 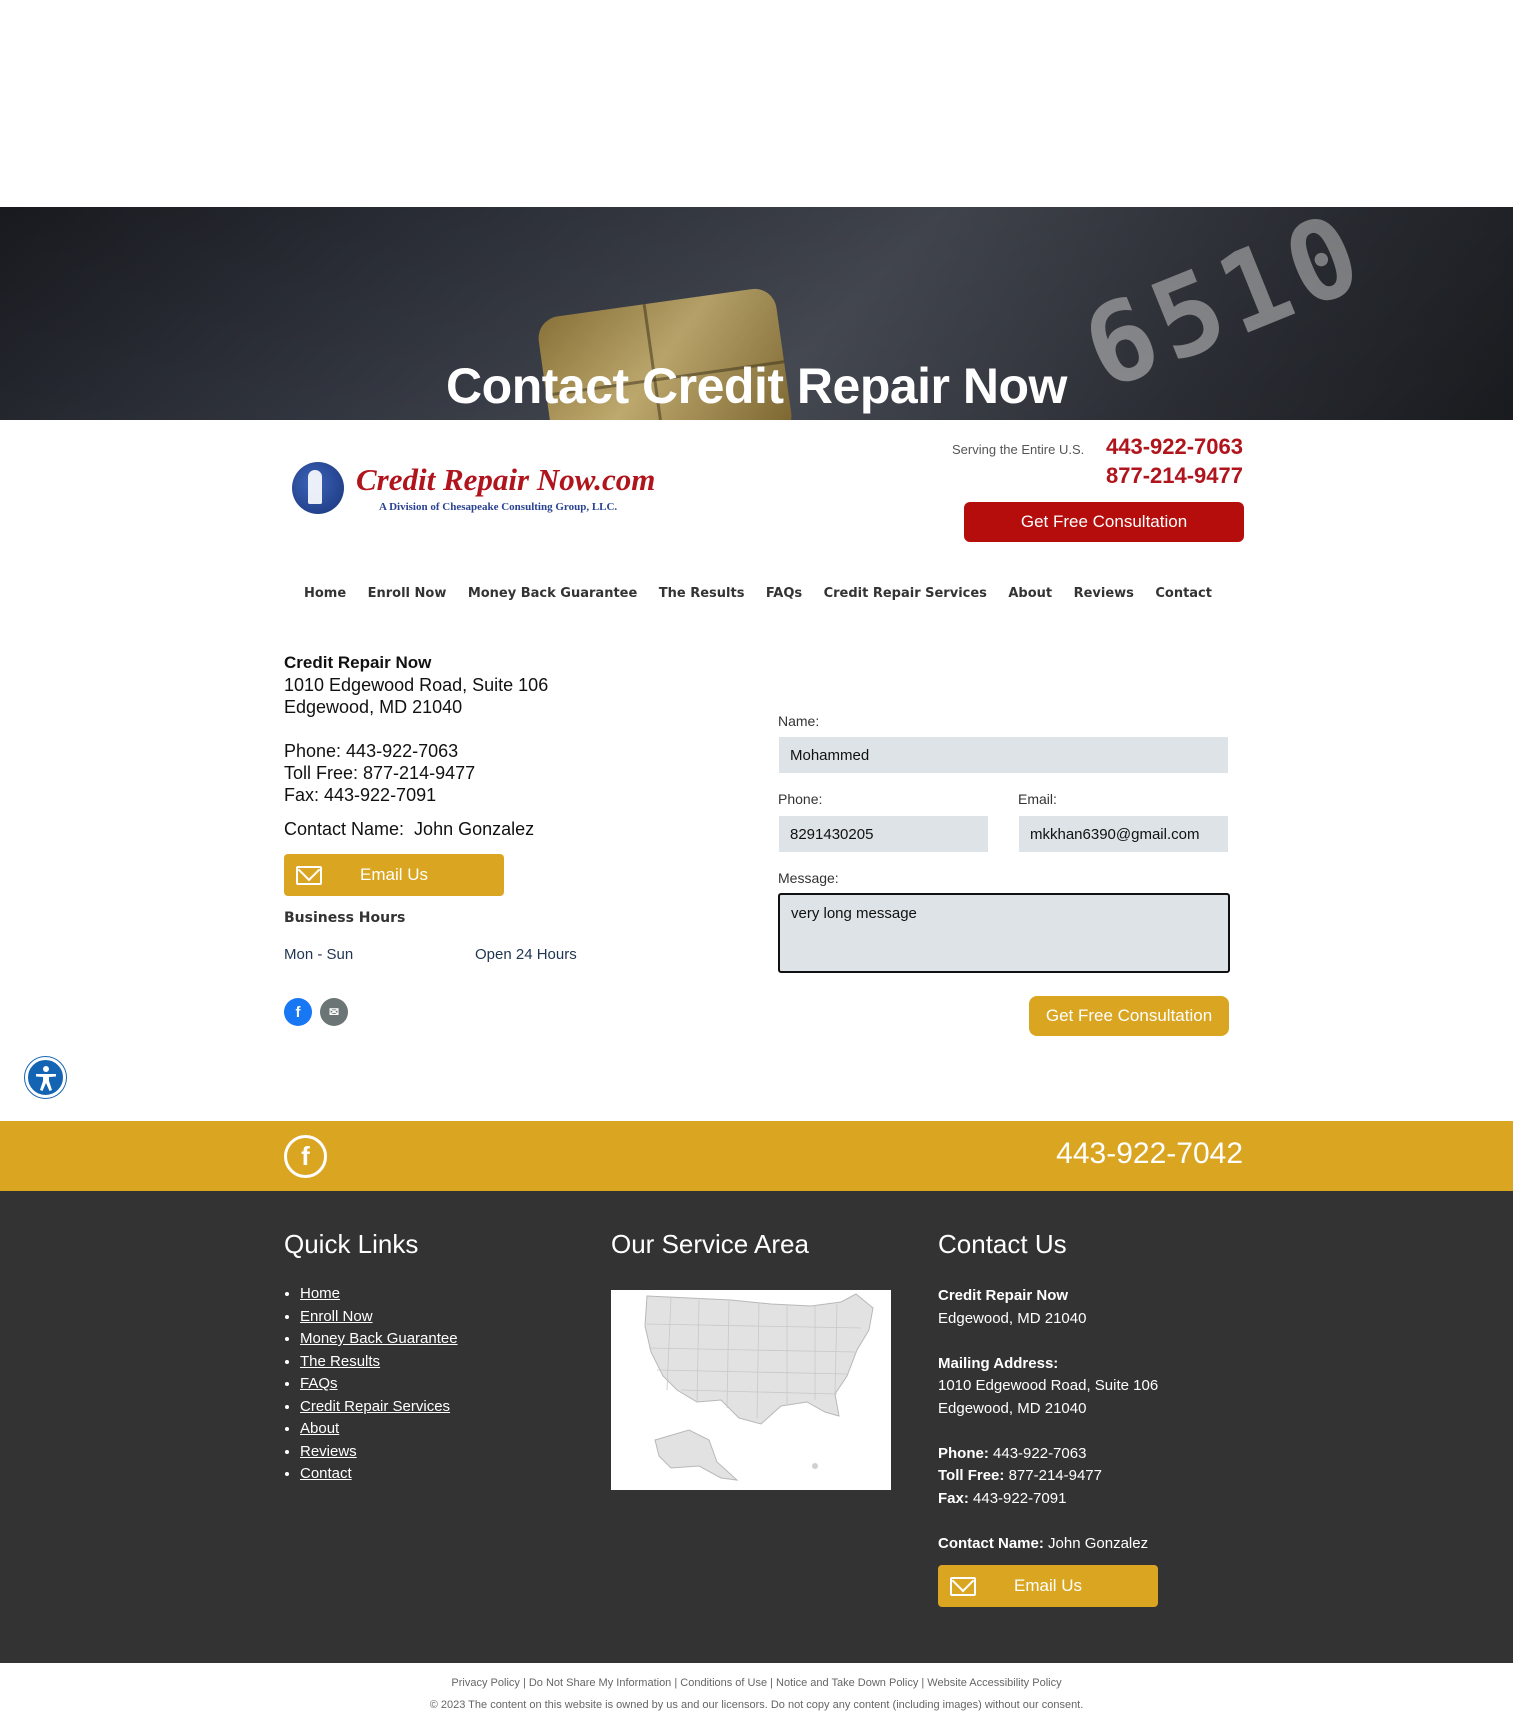 I want to click on hours-day: Mon - Sun, so click(x=319, y=954).